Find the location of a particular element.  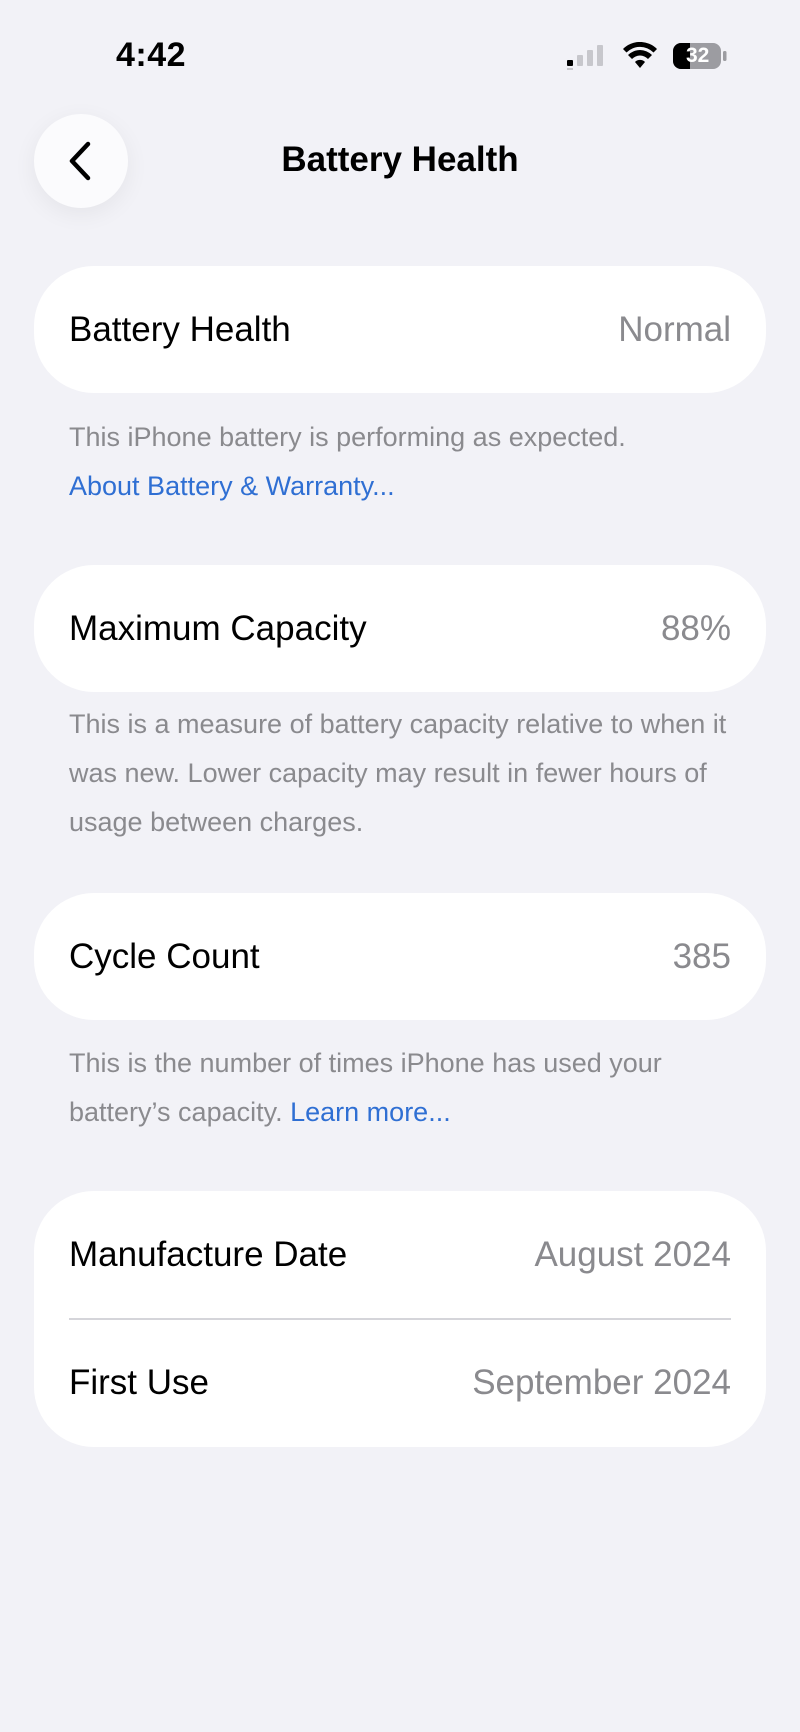

maximum-capacity-card: Maximum Capacity 88% is located at coordinates (400, 628).